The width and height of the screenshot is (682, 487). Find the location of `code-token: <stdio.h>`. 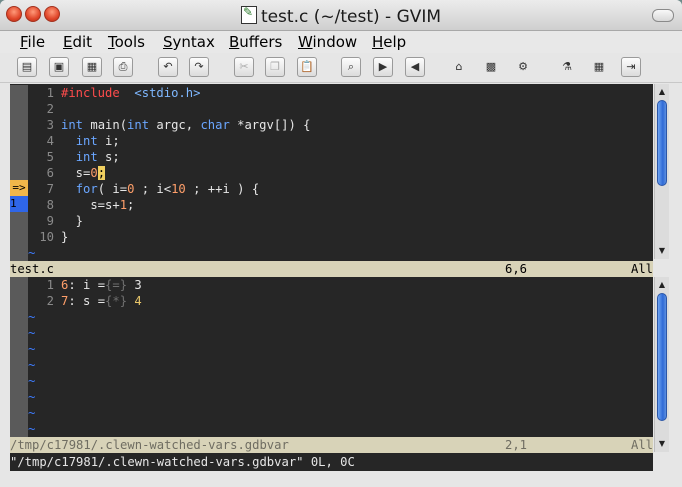

code-token: <stdio.h> is located at coordinates (167, 93).